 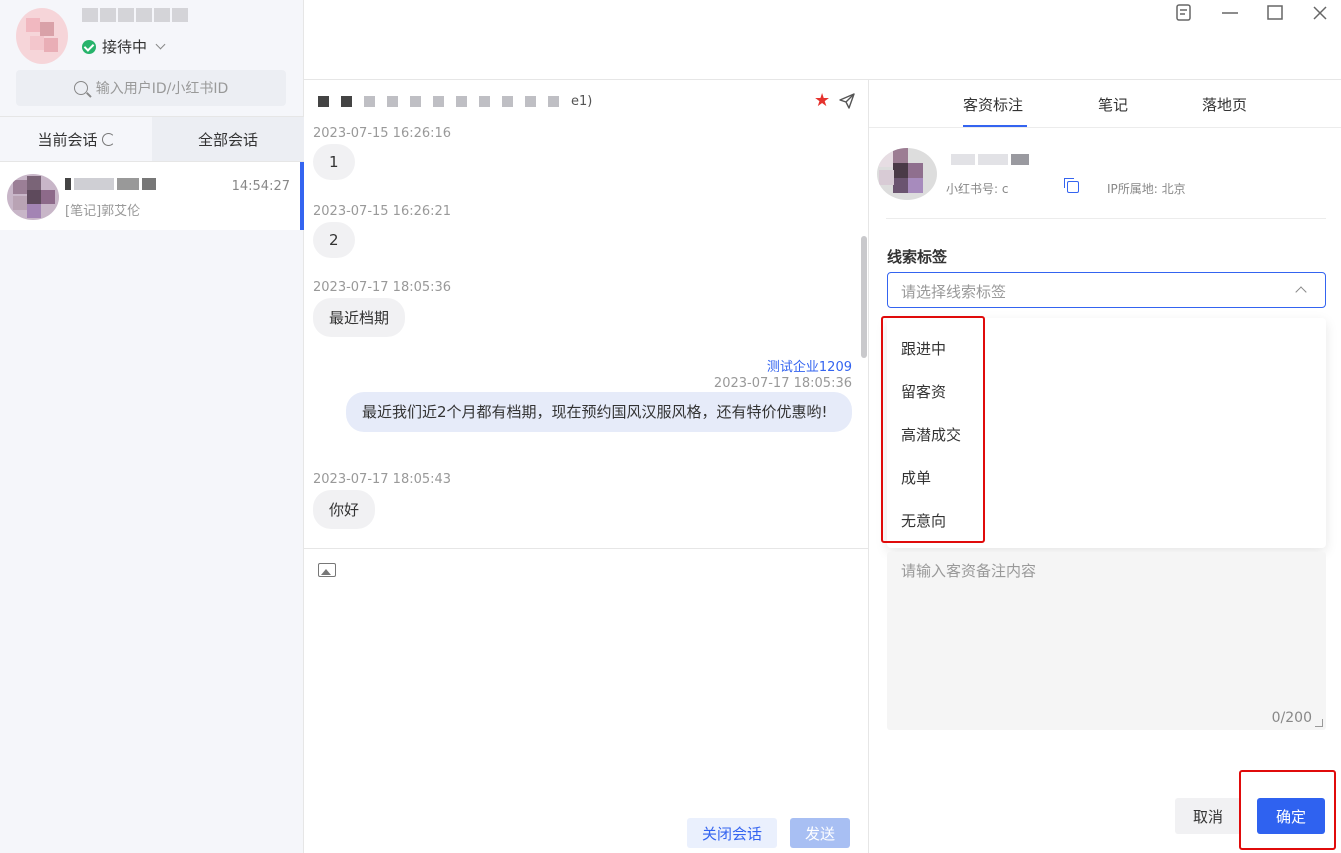 I want to click on chat-title-suffix: e1), so click(x=582, y=101).